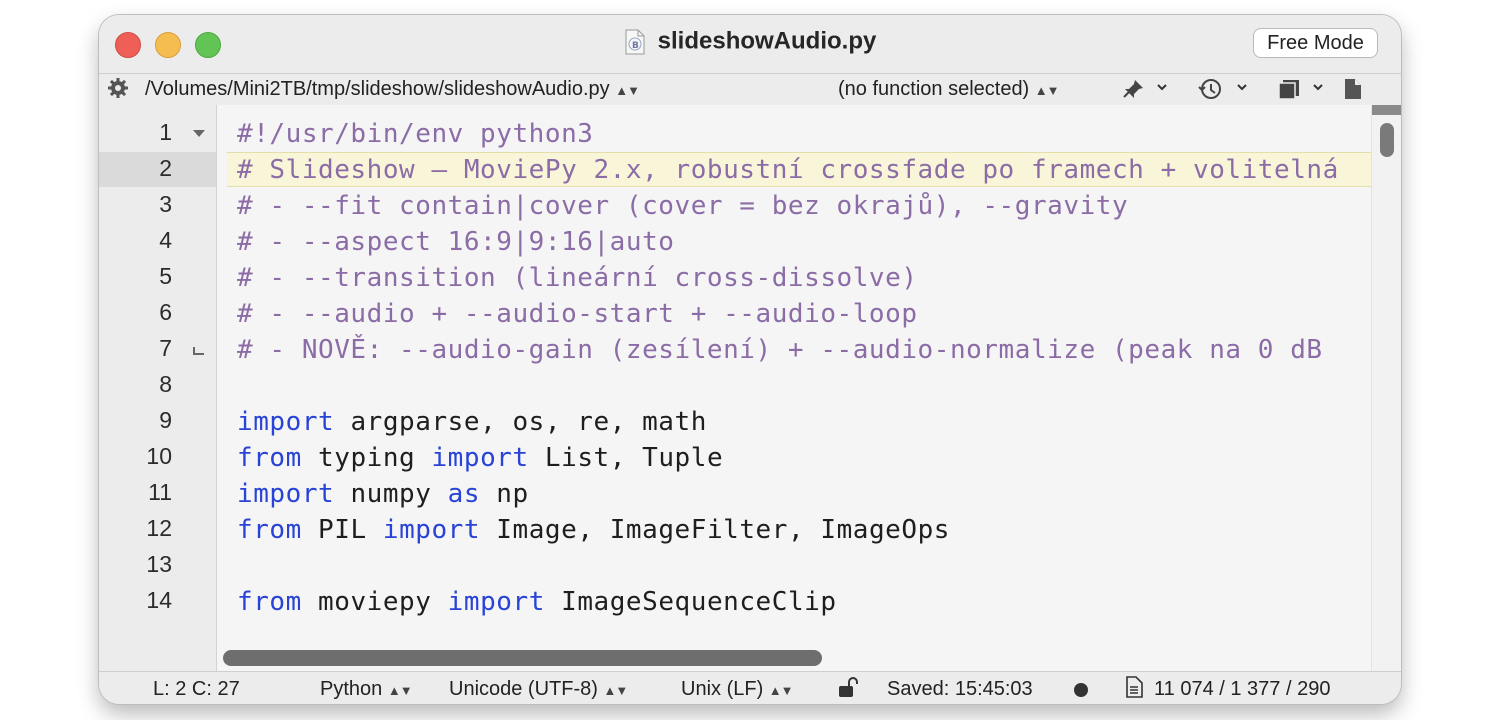 This screenshot has height=720, width=1500. I want to click on vertical-scroll-thumb, so click(1387, 140).